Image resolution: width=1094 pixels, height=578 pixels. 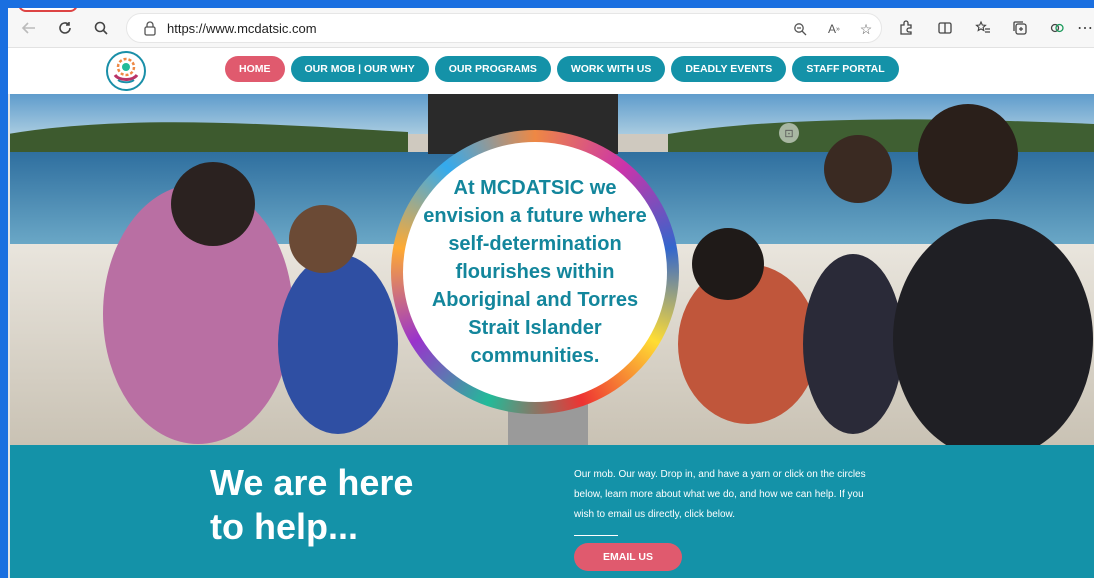 I want to click on vision-line: self-determination, so click(x=535, y=244).